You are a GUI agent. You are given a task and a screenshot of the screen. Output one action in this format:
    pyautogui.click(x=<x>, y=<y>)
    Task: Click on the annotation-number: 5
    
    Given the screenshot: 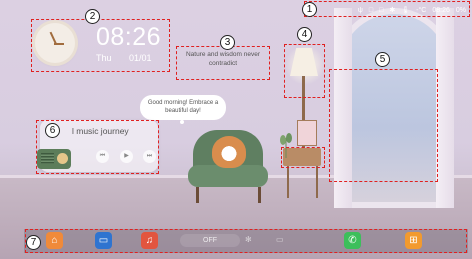 What is the action you would take?
    pyautogui.click(x=382, y=59)
    